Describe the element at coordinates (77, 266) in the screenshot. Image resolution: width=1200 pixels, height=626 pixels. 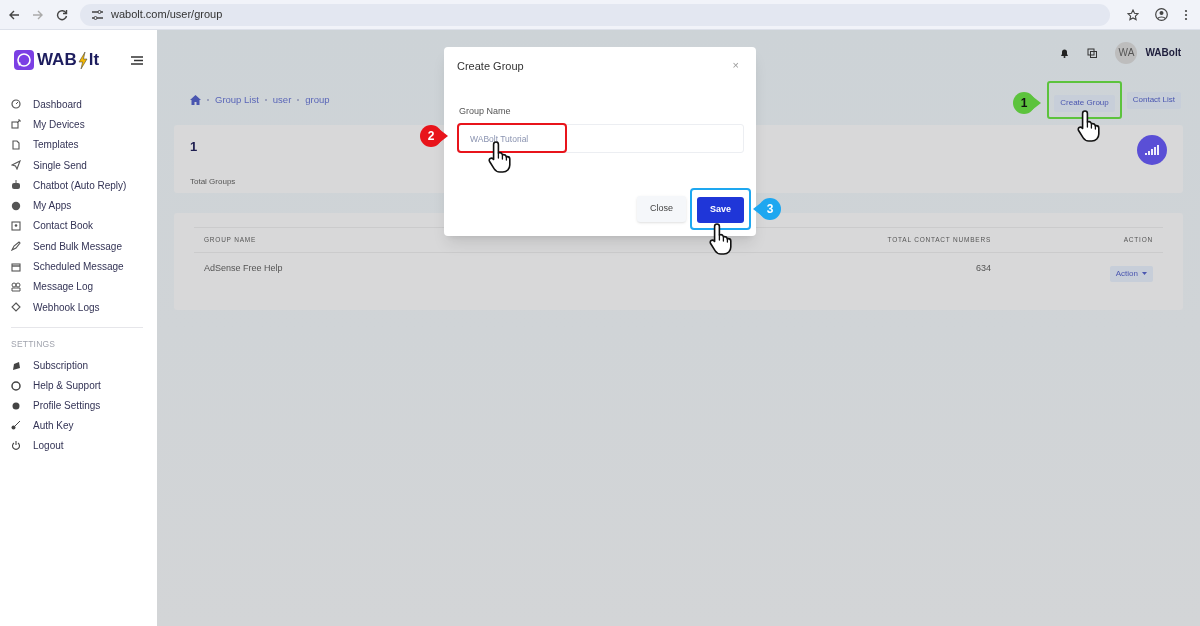
I see `sidebar-item: Scheduled Message` at that location.